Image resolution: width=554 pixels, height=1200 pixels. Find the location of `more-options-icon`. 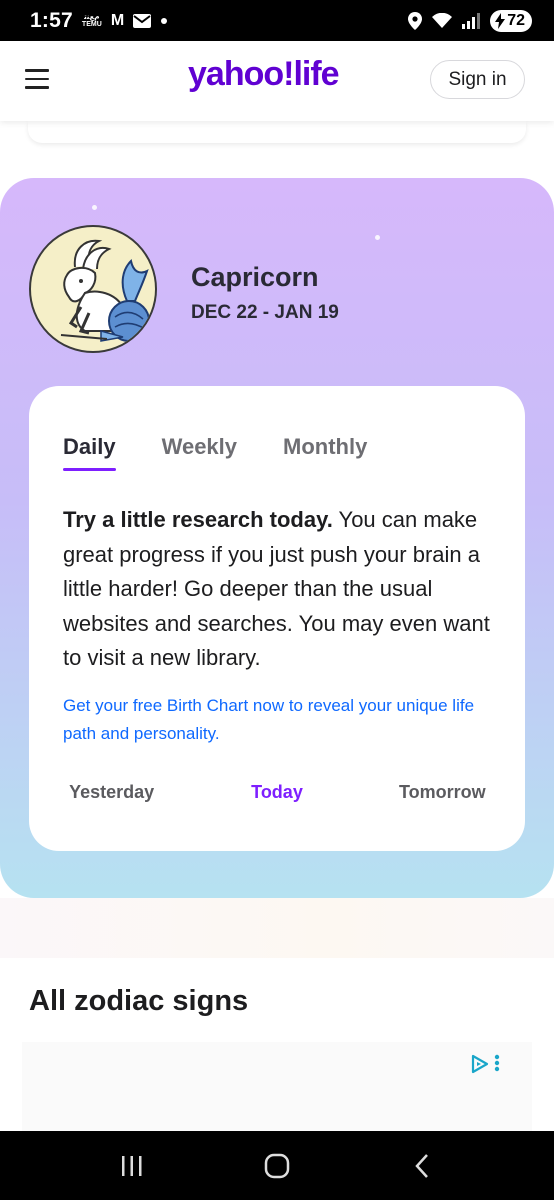

more-options-icon is located at coordinates (497, 1063).